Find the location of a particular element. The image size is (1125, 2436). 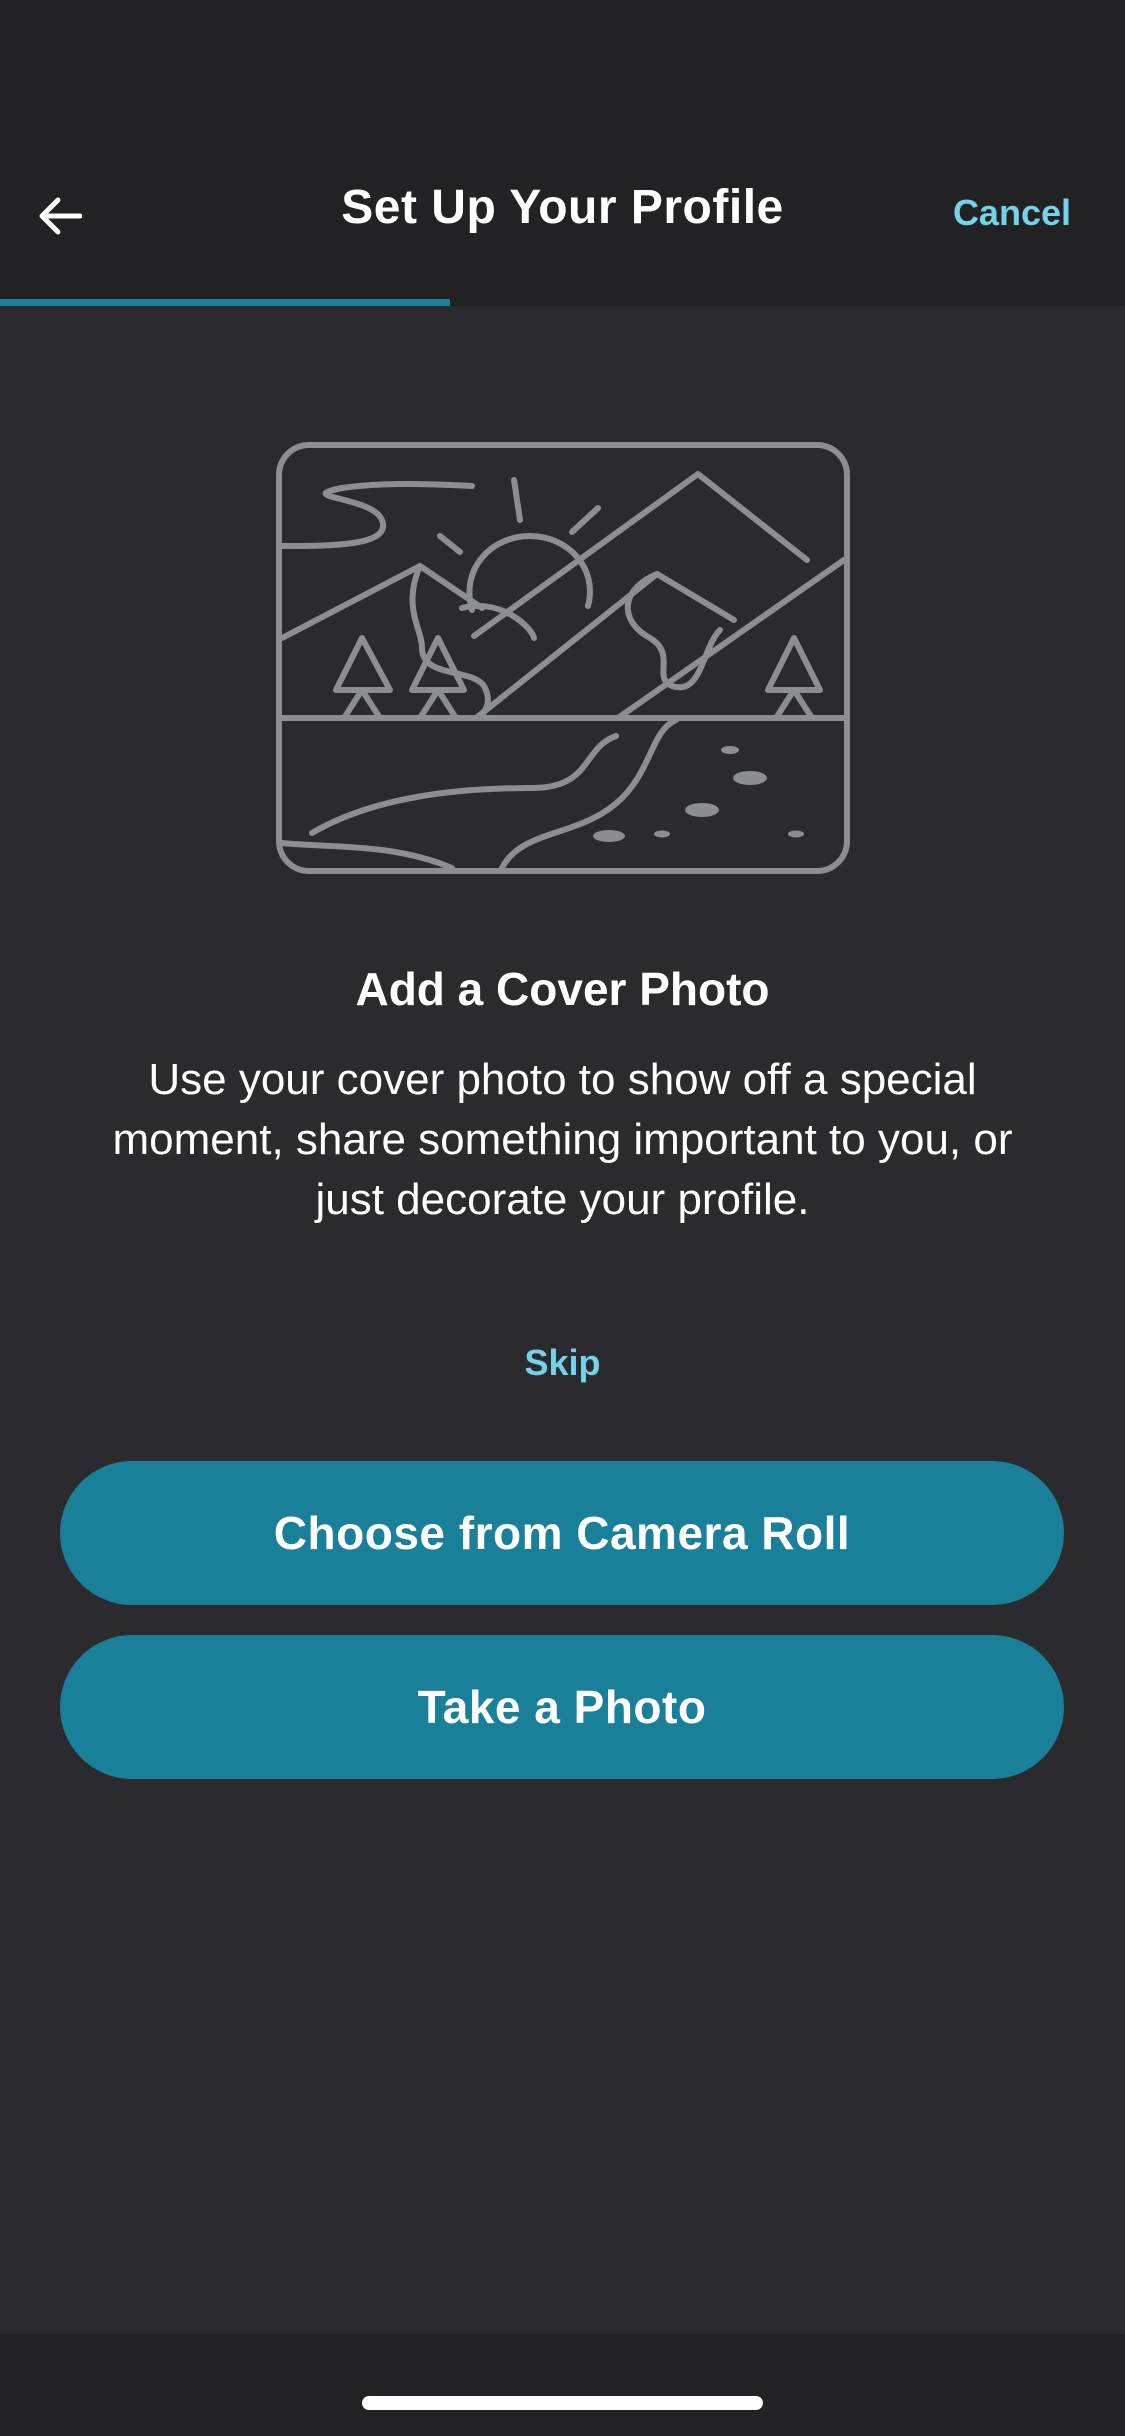

choose-from-camera-roll-button: Choose from Camera Roll is located at coordinates (562, 1533).